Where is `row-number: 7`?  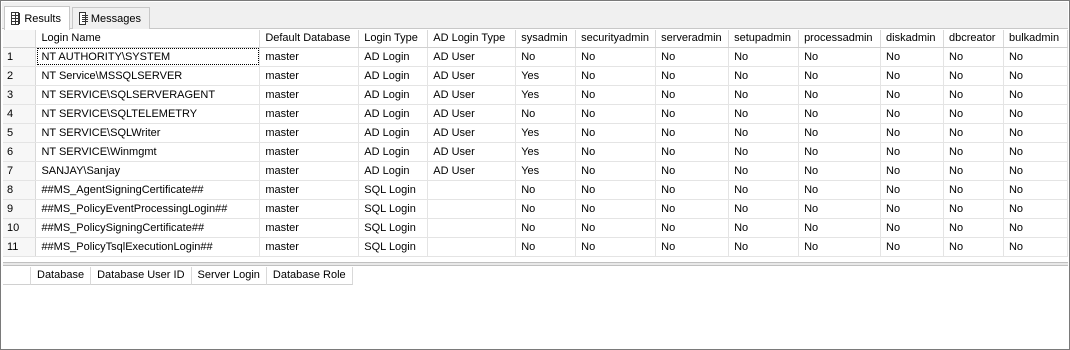 row-number: 7 is located at coordinates (20, 171).